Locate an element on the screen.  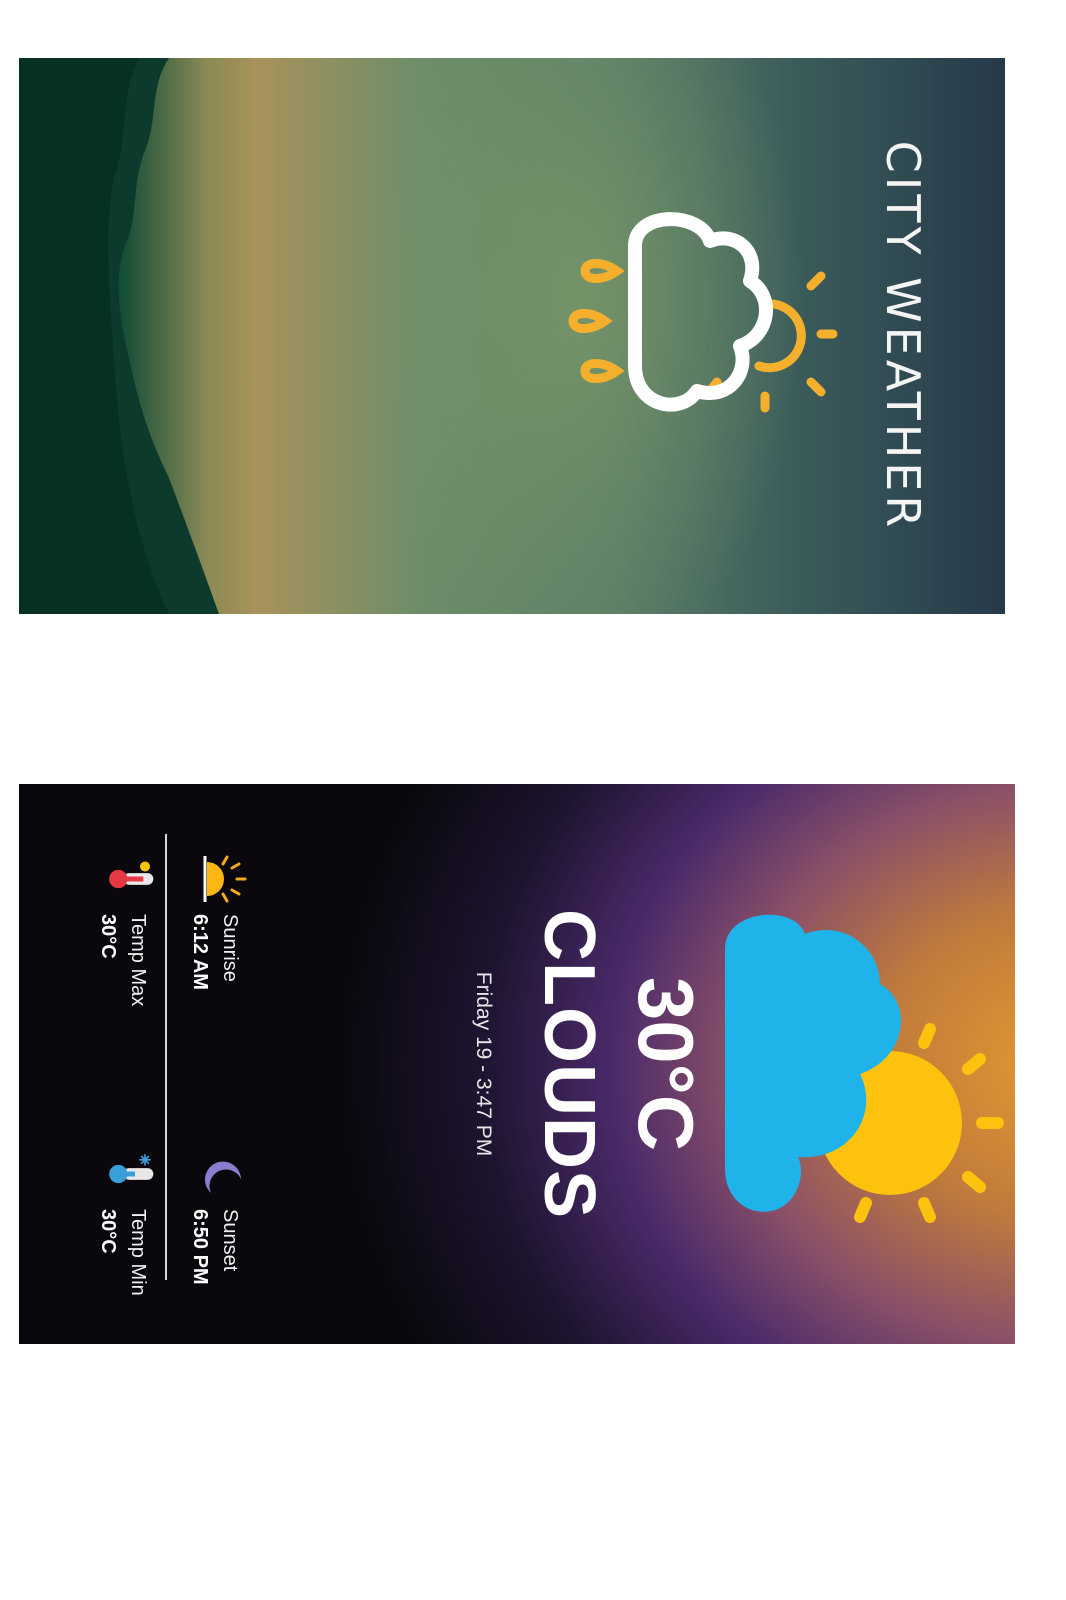
sunrise-icon is located at coordinates (225, 879).